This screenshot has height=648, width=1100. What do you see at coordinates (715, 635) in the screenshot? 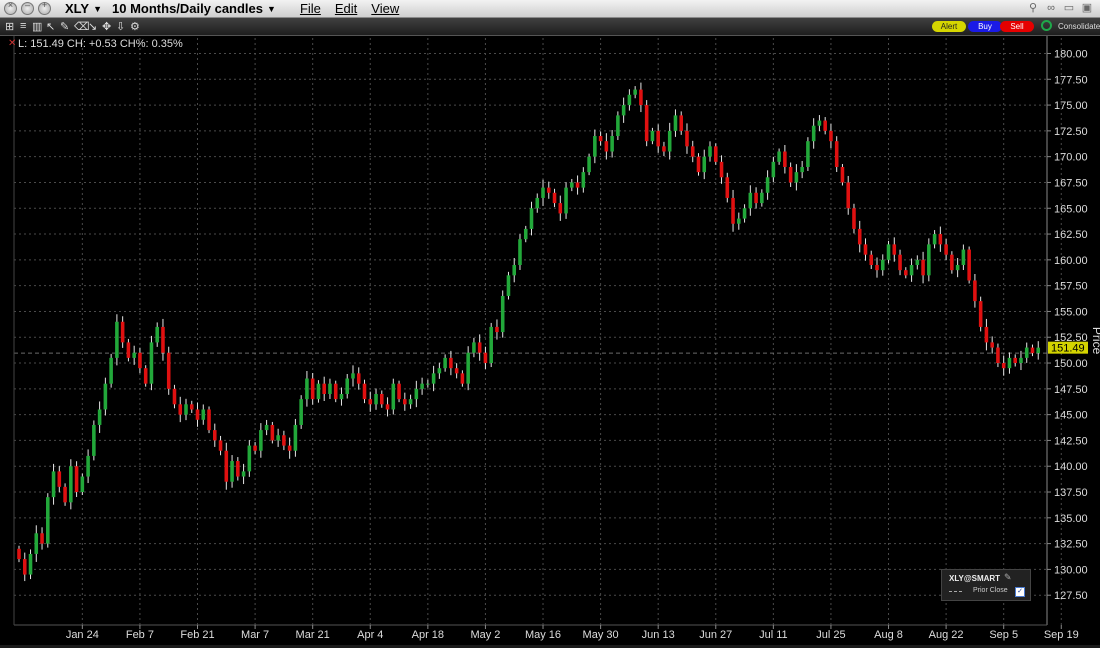
I see `date-tick-label: Jun 27` at bounding box center [715, 635].